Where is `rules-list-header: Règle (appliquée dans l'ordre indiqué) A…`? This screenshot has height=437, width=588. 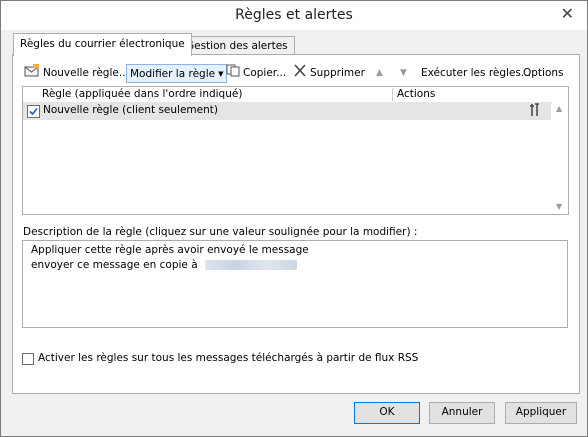 rules-list-header: Règle (appliquée dans l'ordre indiqué) A… is located at coordinates (295, 95).